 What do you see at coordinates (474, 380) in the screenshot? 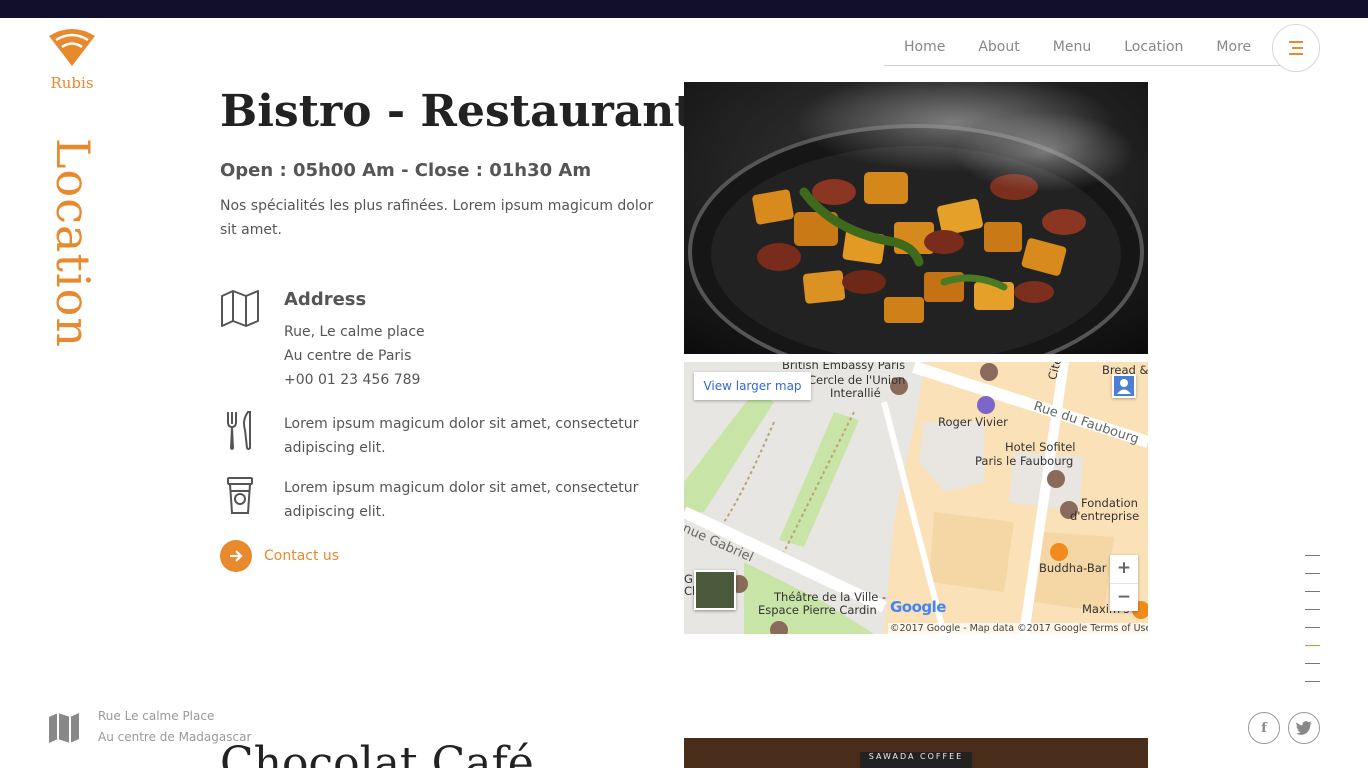
I see `phone-number: +00 01 23 456 789` at bounding box center [474, 380].